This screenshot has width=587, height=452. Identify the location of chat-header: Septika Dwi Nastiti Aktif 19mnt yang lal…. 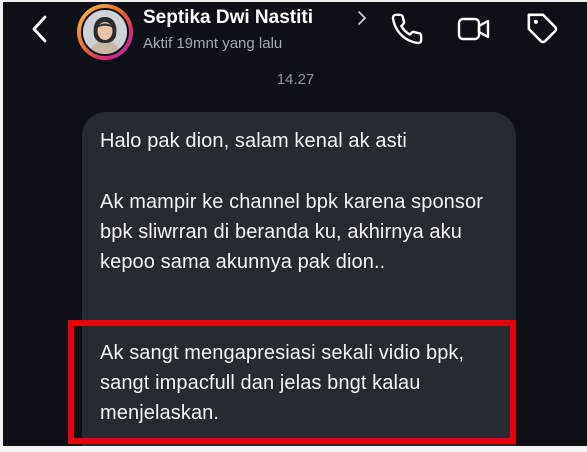
(293, 32).